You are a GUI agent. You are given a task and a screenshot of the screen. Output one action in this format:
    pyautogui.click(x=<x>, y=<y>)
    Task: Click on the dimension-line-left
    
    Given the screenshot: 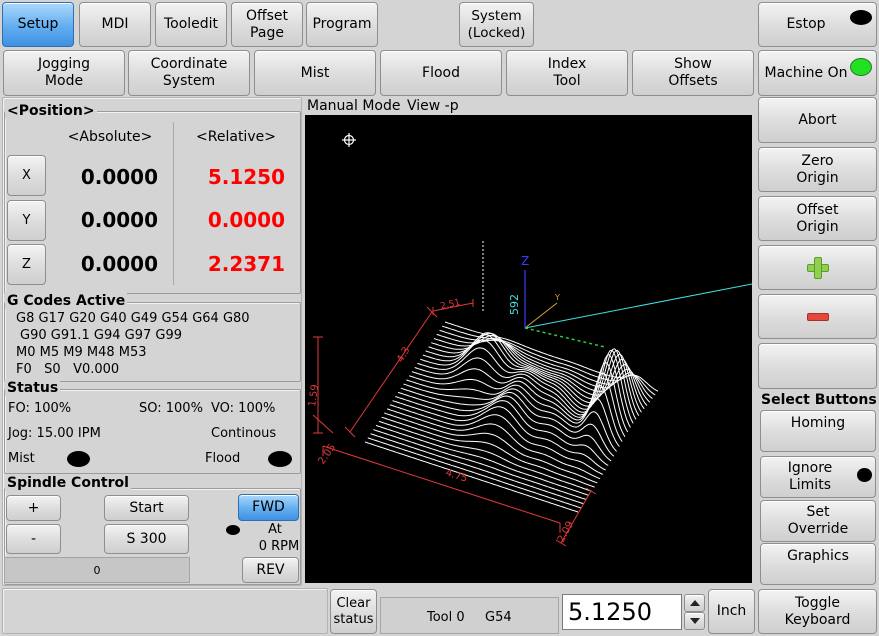 What is the action you would take?
    pyautogui.click(x=391, y=372)
    